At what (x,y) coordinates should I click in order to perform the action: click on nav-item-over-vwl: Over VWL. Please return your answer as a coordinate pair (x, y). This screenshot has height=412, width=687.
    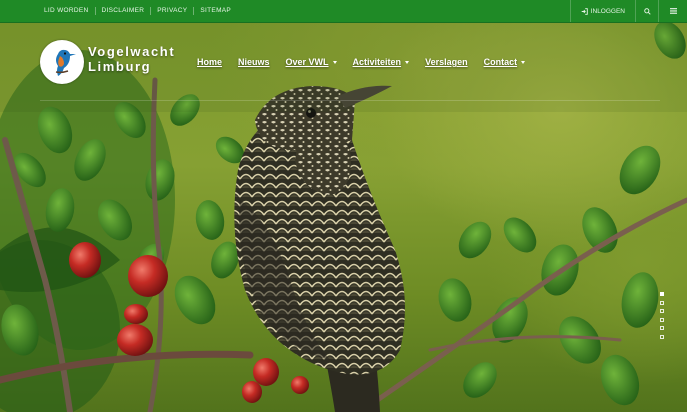
    Looking at the image, I should click on (311, 62).